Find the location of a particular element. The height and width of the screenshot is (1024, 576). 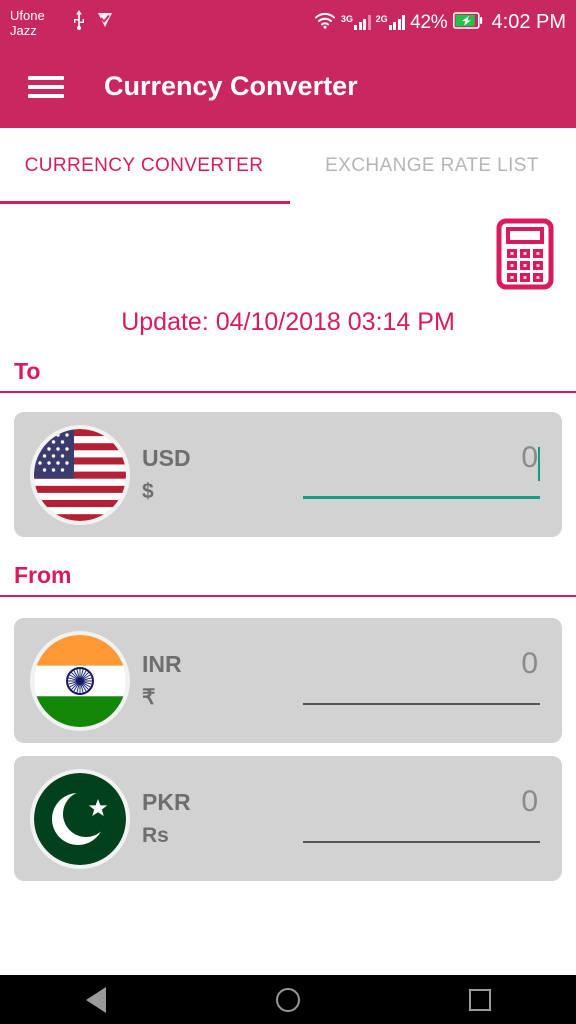

network-2g-bars is located at coordinates (397, 22).